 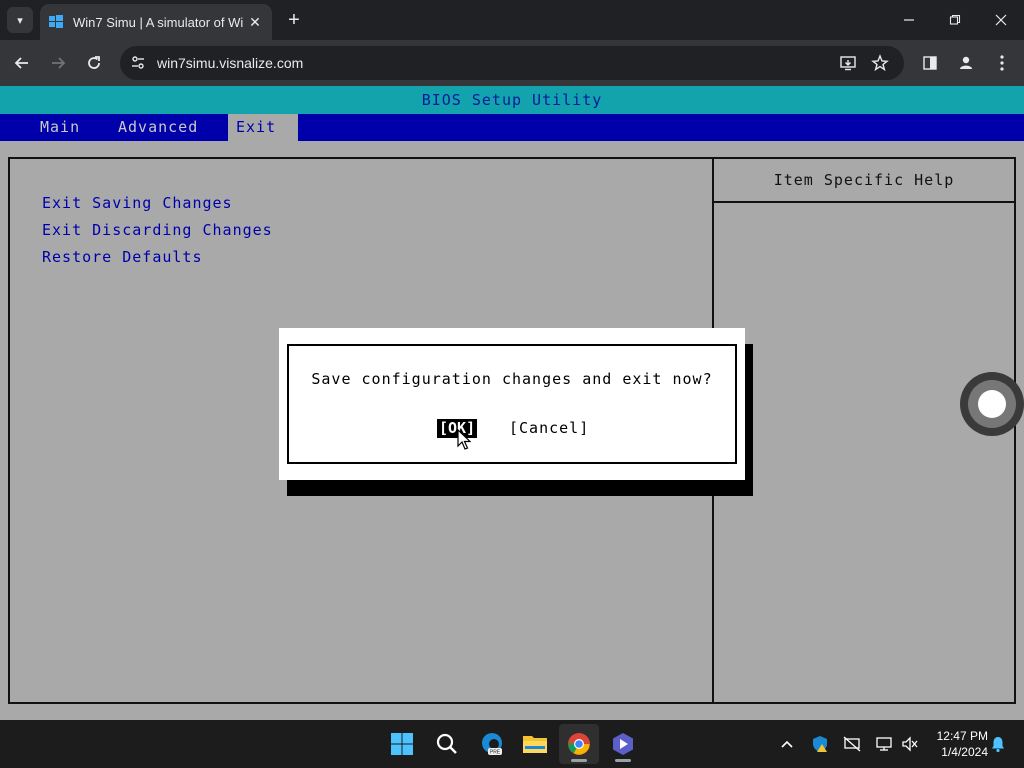 What do you see at coordinates (294, 20) in the screenshot?
I see `new-tab-icon: +` at bounding box center [294, 20].